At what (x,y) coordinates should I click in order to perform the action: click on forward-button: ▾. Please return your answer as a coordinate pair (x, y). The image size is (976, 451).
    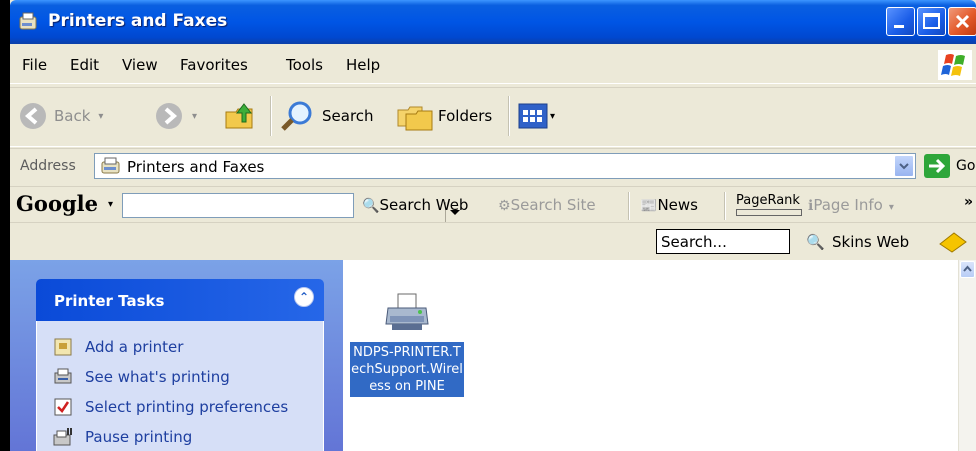
    Looking at the image, I should click on (175, 116).